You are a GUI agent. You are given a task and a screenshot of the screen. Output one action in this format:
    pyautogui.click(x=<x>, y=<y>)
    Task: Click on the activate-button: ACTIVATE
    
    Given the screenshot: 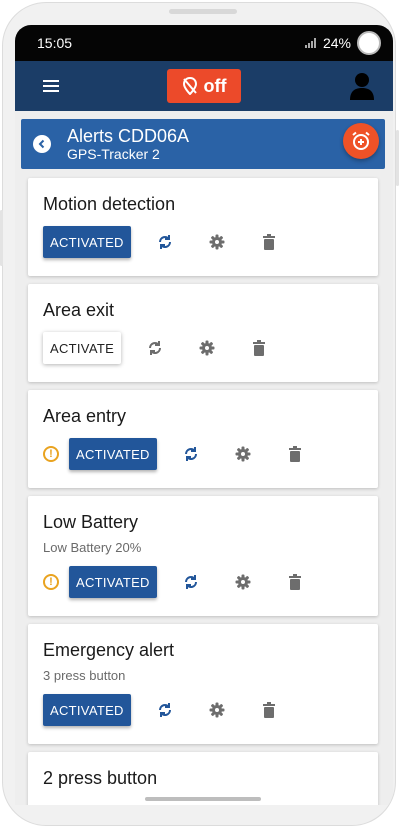 What is the action you would take?
    pyautogui.click(x=82, y=348)
    